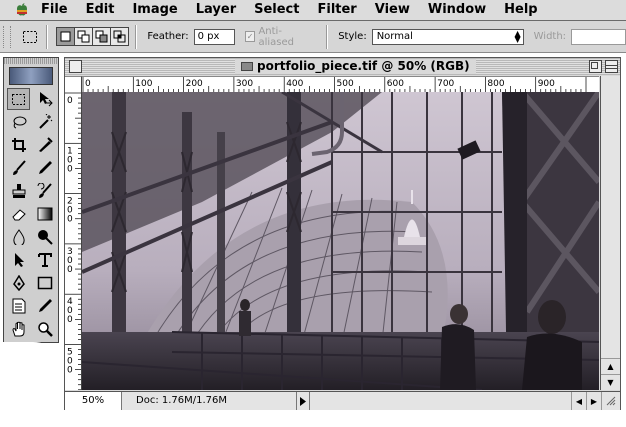 This screenshot has width=626, height=427. What do you see at coordinates (18, 168) in the screenshot?
I see `brush-tool-icon` at bounding box center [18, 168].